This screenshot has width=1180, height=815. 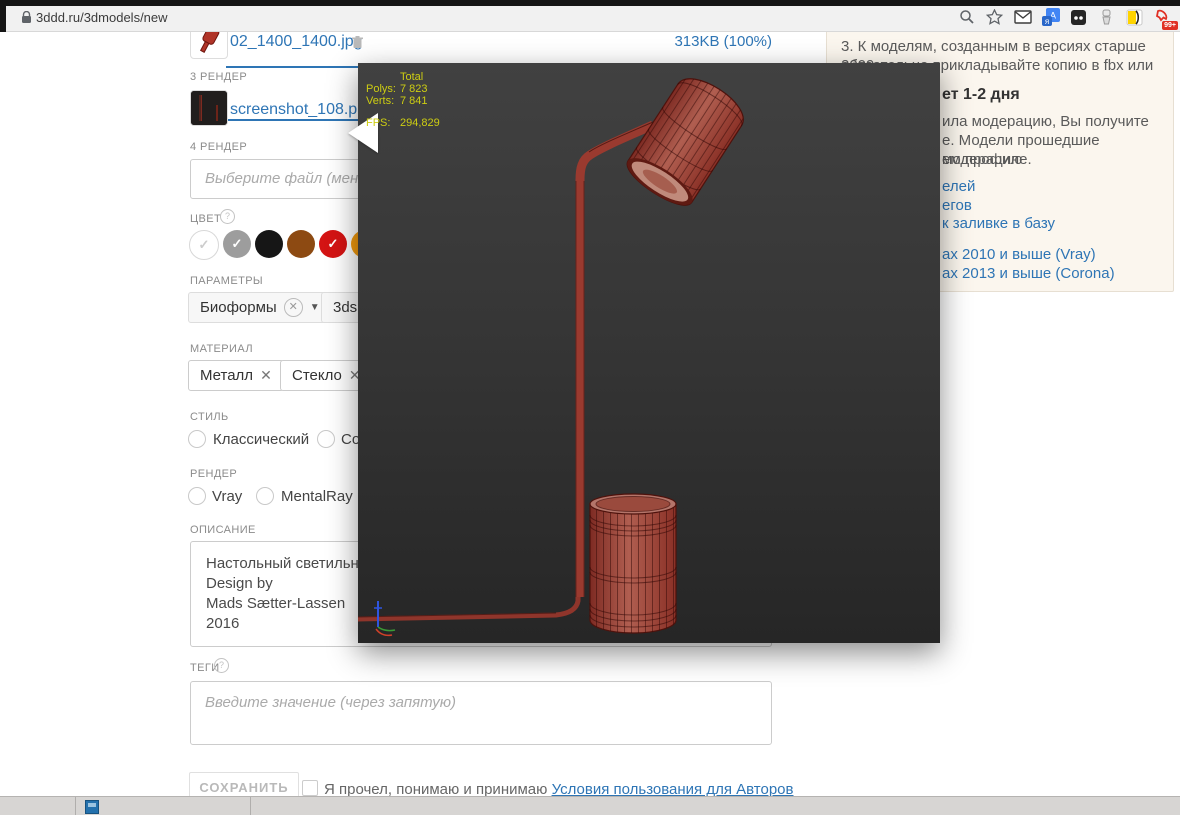 What do you see at coordinates (966, 17) in the screenshot?
I see `zoom-icon` at bounding box center [966, 17].